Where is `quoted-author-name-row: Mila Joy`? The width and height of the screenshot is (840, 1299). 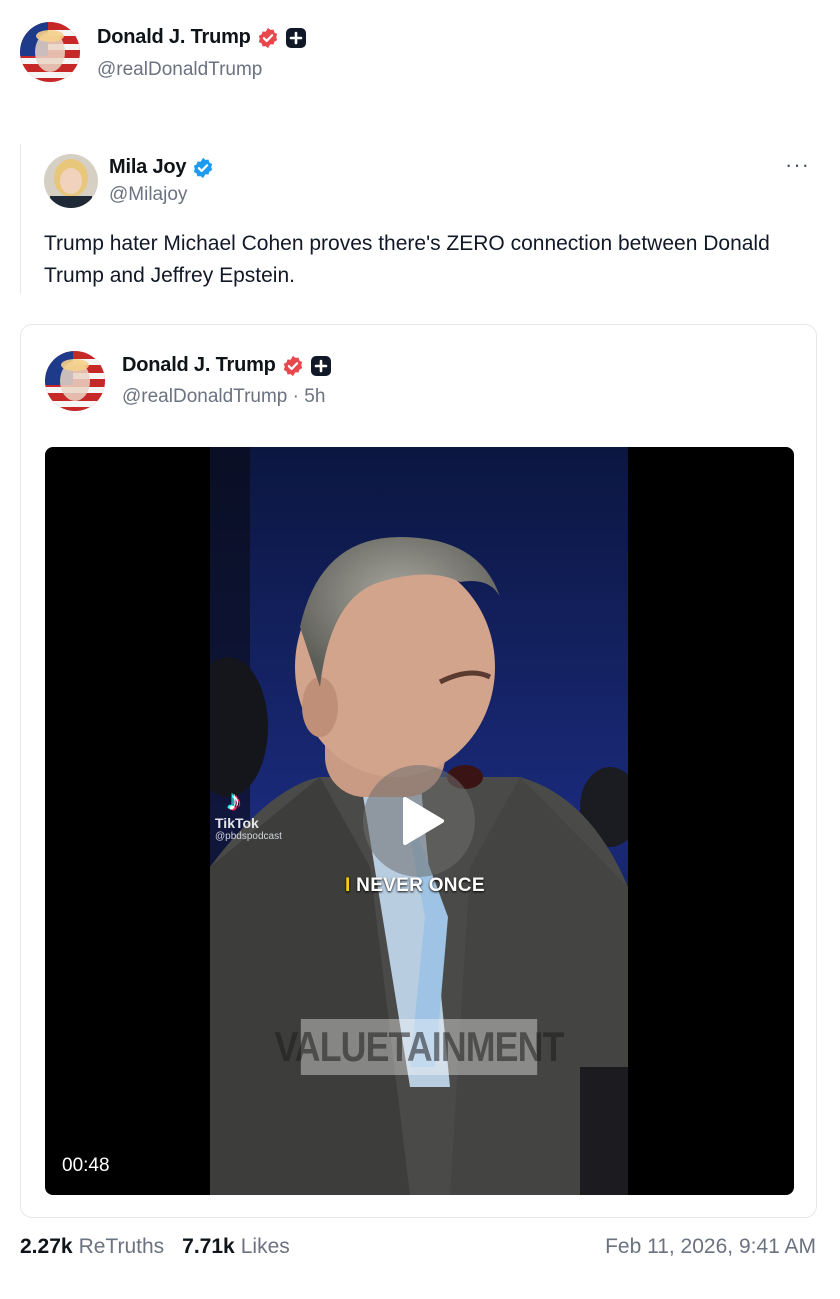 quoted-author-name-row: Mila Joy is located at coordinates (161, 167).